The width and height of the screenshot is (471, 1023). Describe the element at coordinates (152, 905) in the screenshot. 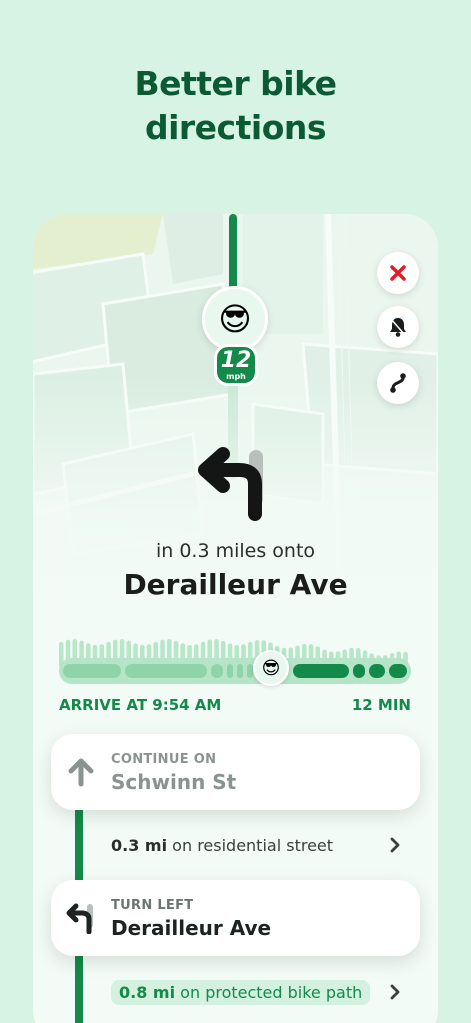

I see `step-kicker: TURN LEFT` at that location.